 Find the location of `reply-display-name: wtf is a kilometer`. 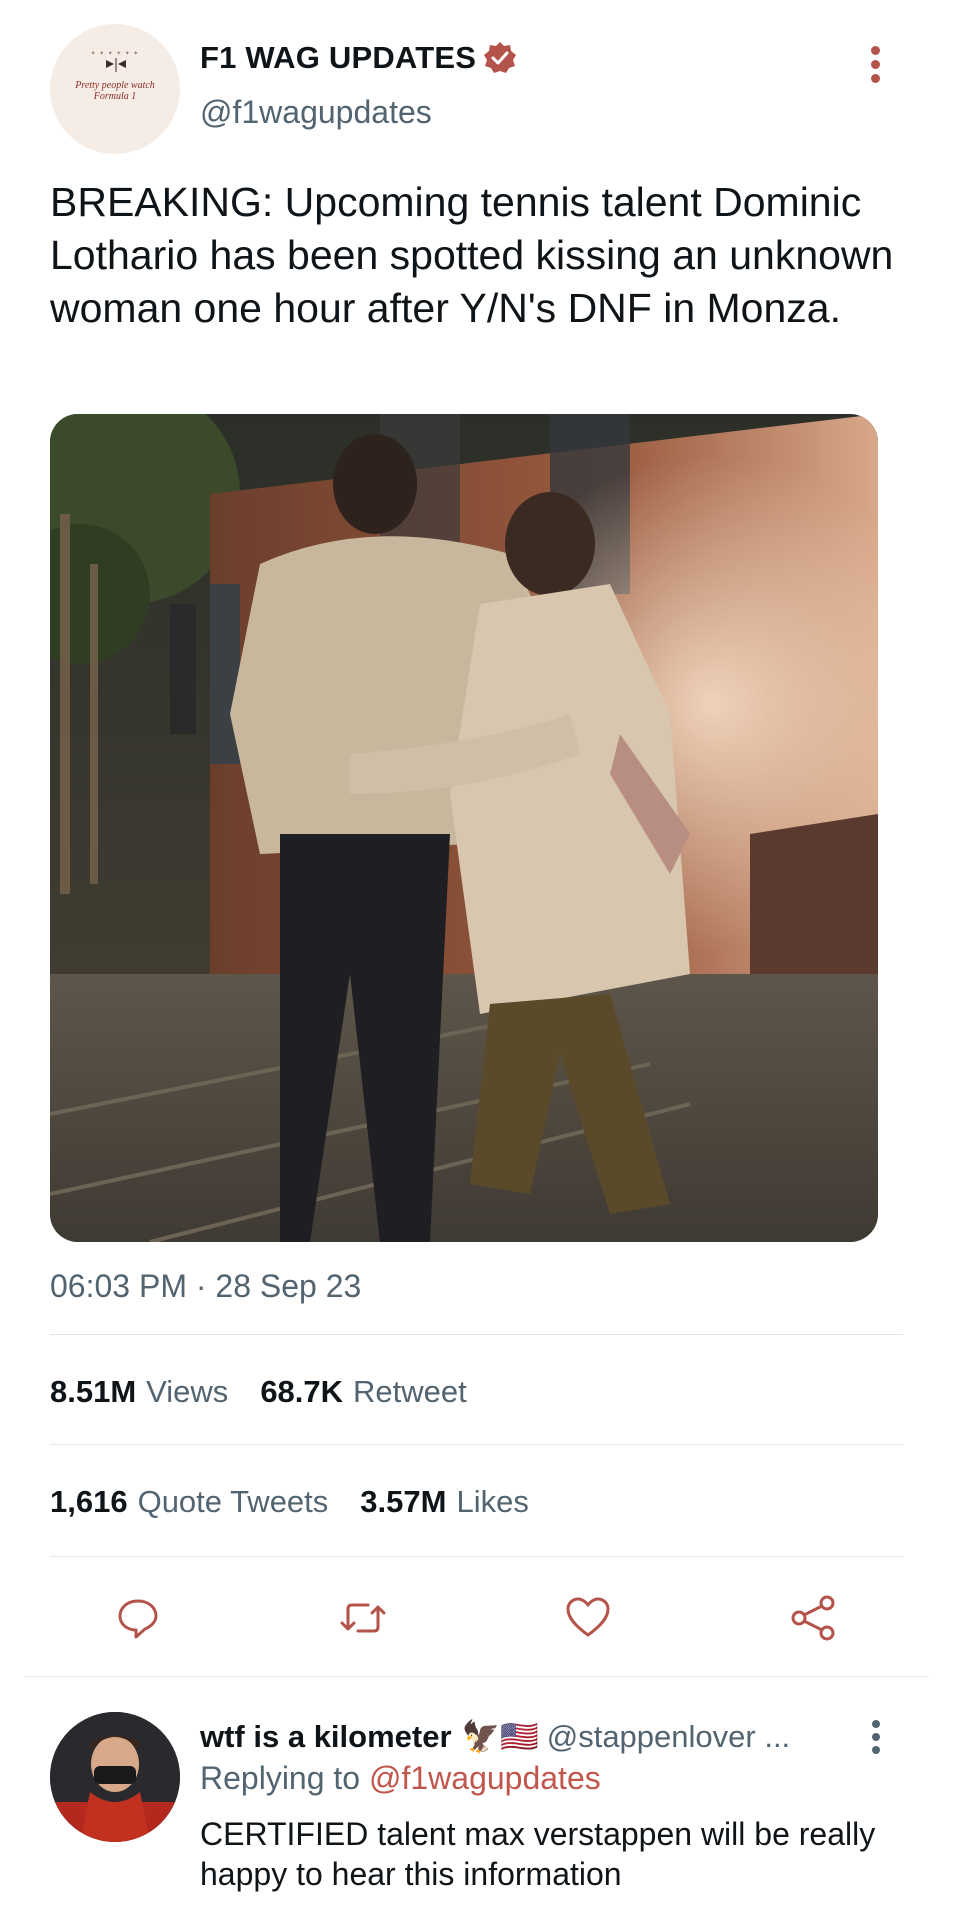

reply-display-name: wtf is a kilometer is located at coordinates (326, 1737).